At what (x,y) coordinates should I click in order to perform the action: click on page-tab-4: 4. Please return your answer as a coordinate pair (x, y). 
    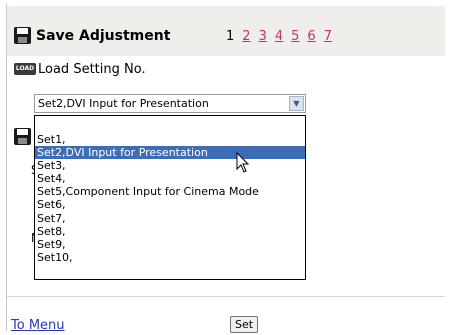
    Looking at the image, I should click on (279, 36).